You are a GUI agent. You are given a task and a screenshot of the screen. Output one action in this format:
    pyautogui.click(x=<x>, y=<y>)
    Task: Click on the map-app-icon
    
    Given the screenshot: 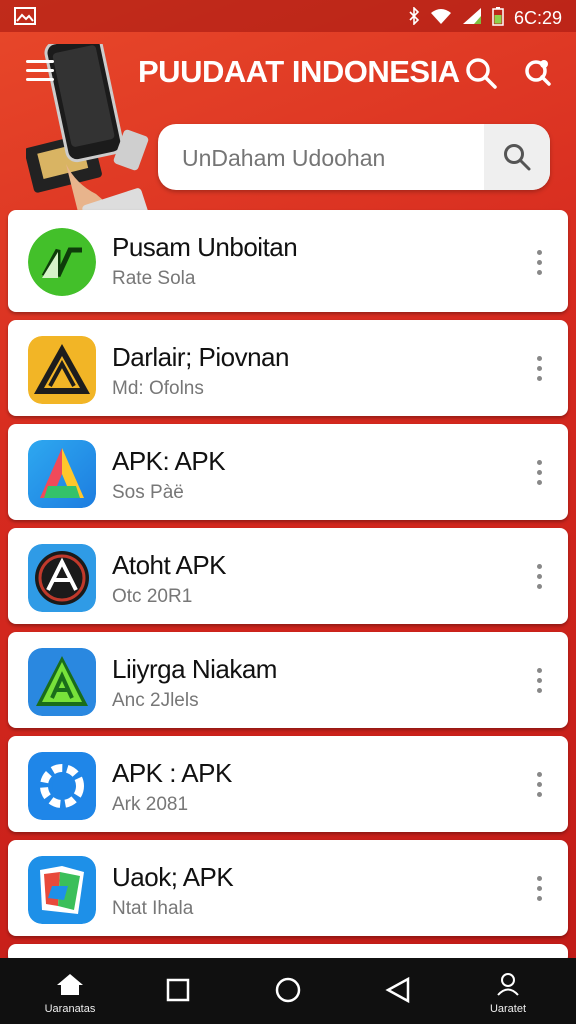 What is the action you would take?
    pyautogui.click(x=62, y=890)
    